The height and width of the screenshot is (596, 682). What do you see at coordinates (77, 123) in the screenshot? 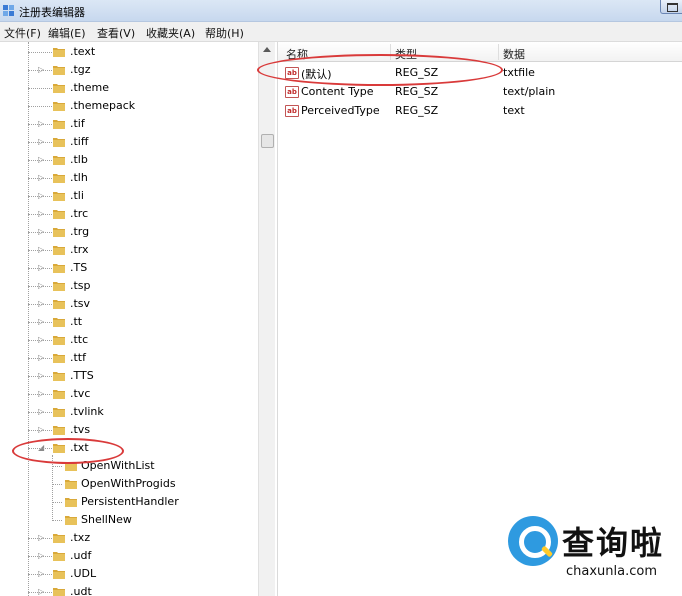
I see `tree-item-label: .tif` at bounding box center [77, 123].